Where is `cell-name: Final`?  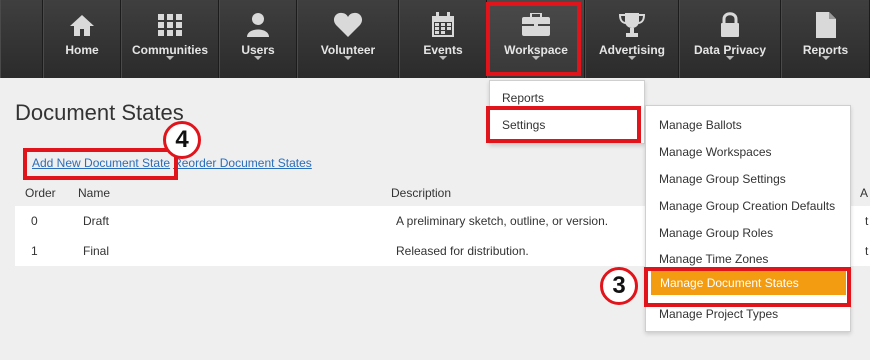 cell-name: Final is located at coordinates (96, 251).